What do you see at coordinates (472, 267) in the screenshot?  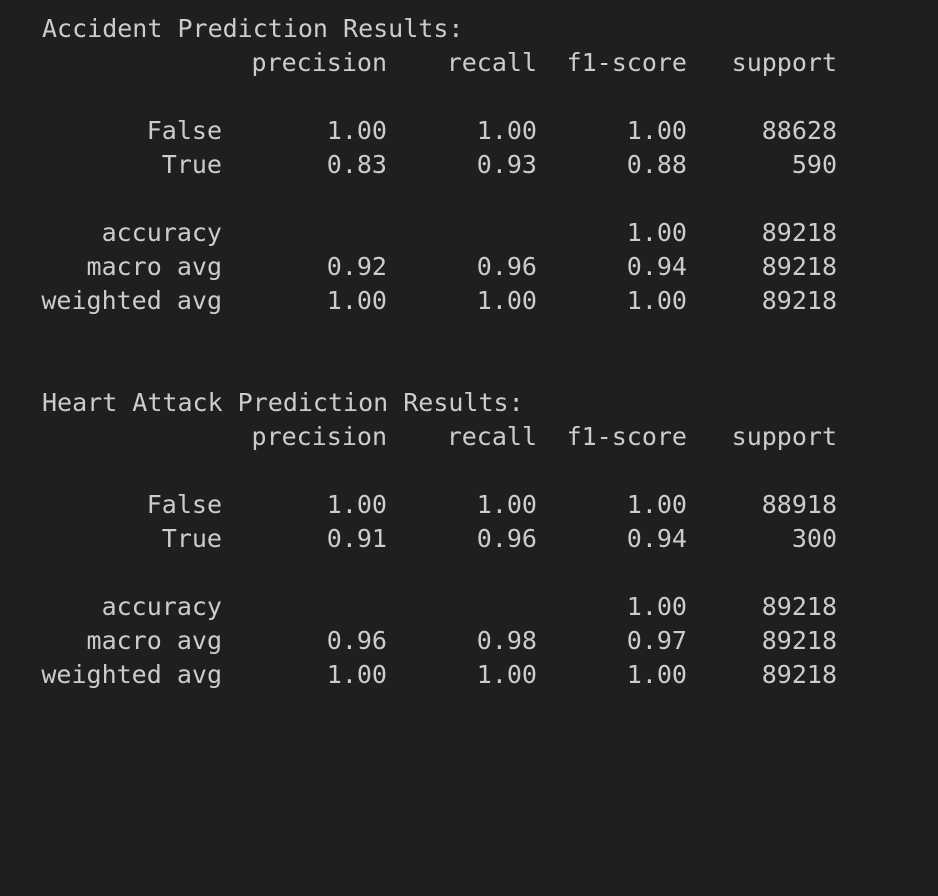 I see `summary-row: macro avg 0.92 0.96 0.94 89218` at bounding box center [472, 267].